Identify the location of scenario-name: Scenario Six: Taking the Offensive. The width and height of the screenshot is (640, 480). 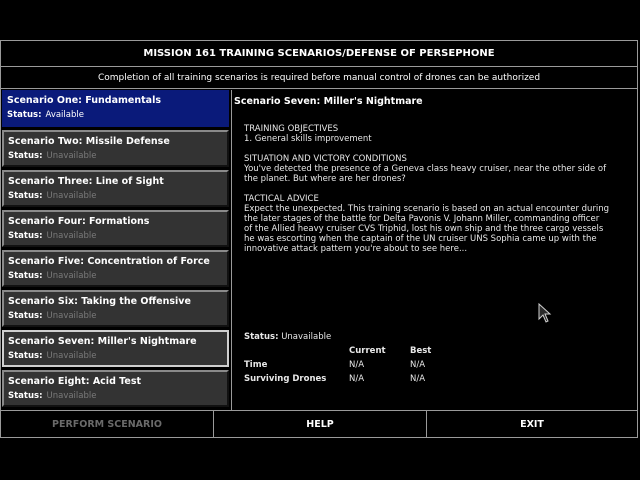
(99, 301).